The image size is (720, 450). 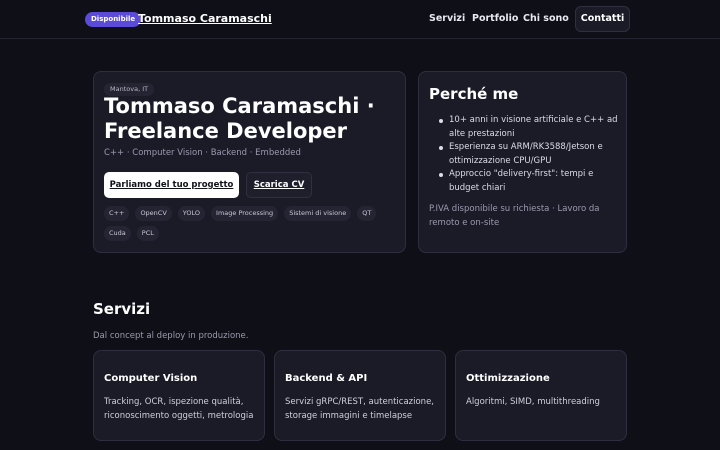 What do you see at coordinates (474, 94) in the screenshot?
I see `why-me-title: Perché me` at bounding box center [474, 94].